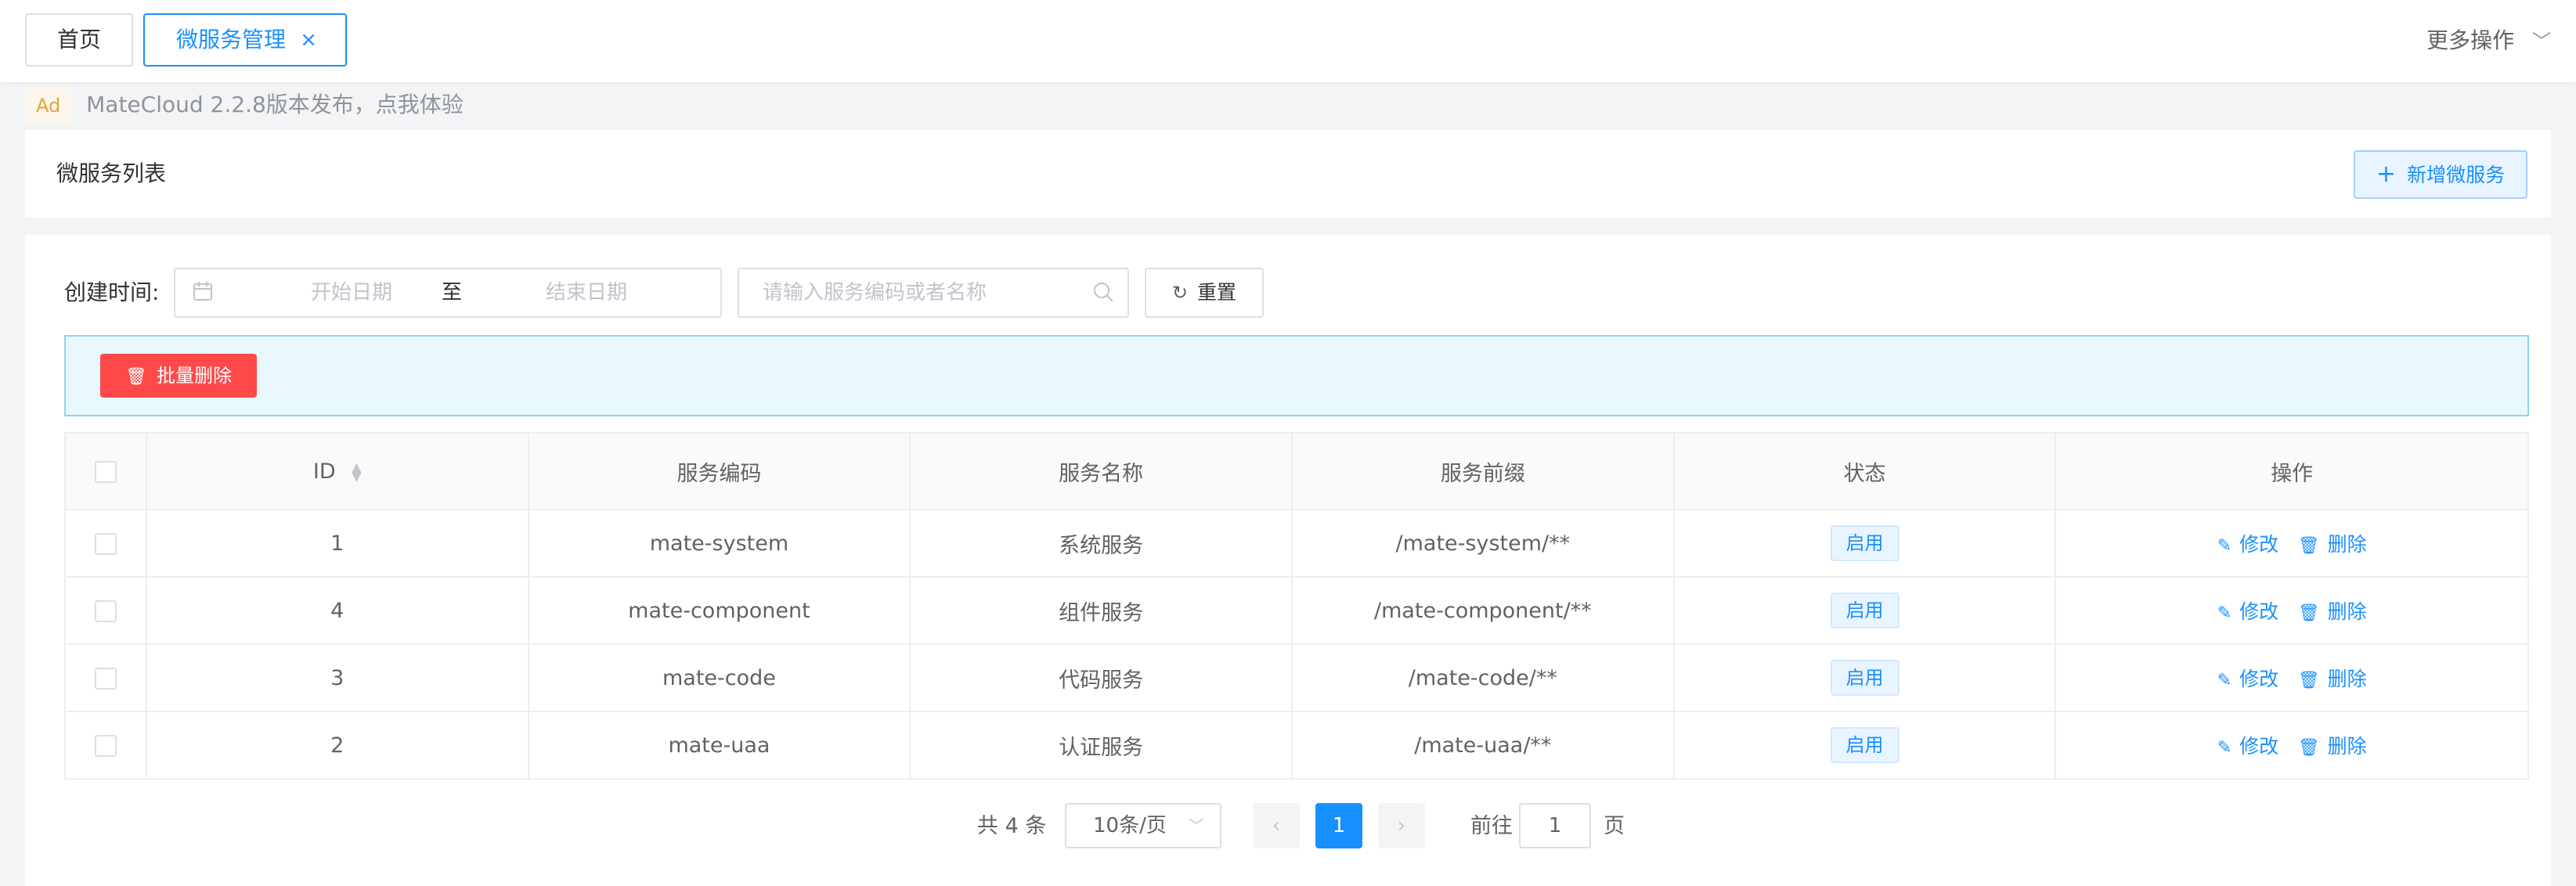 The height and width of the screenshot is (886, 2576). I want to click on next-page-button: ›, so click(1401, 826).